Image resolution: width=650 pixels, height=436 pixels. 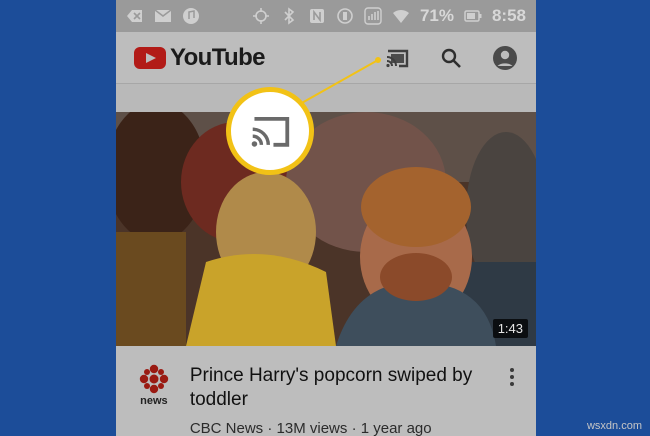 I want to click on search-icon, so click(x=451, y=58).